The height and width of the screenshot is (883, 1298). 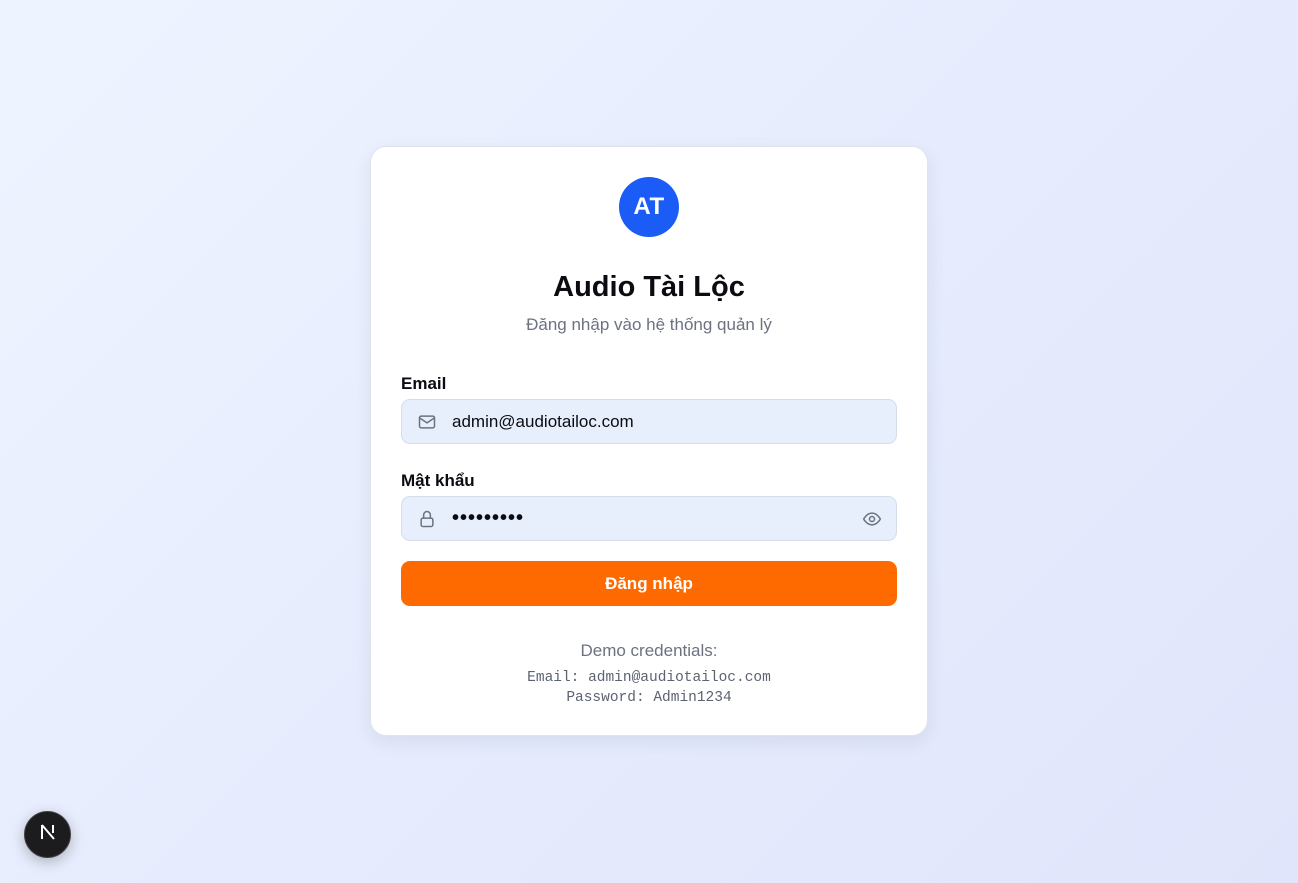 I want to click on lock-icon, so click(x=427, y=519).